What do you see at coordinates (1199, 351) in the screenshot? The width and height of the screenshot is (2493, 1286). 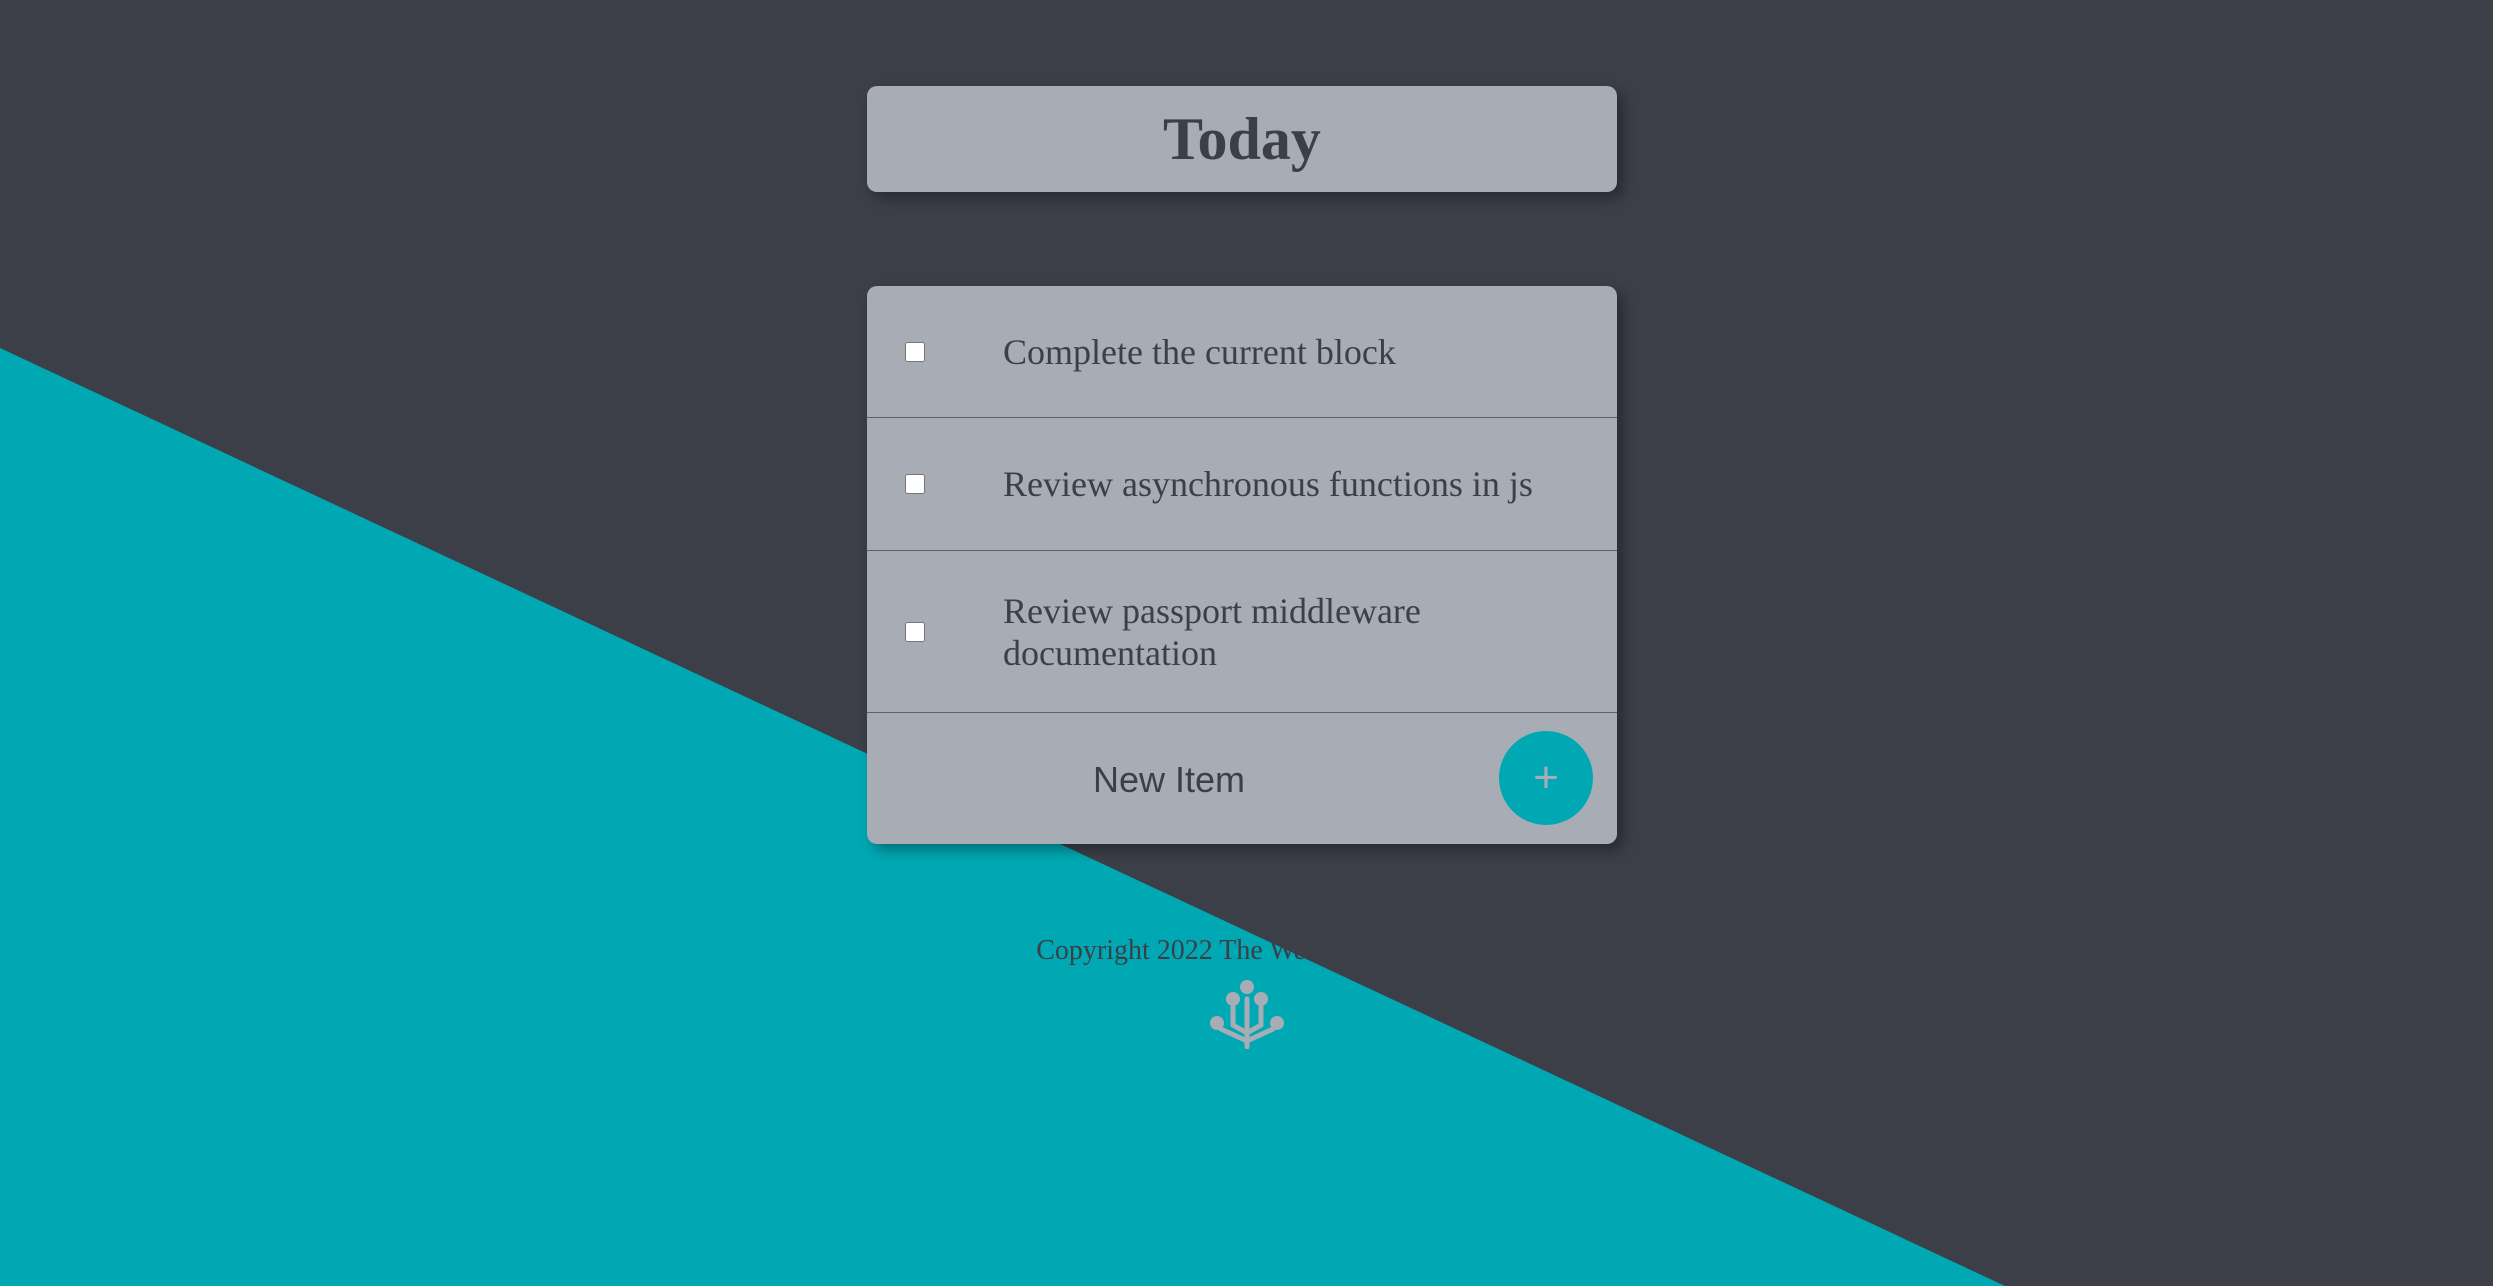 I see `item-label: Complete the current block` at bounding box center [1199, 351].